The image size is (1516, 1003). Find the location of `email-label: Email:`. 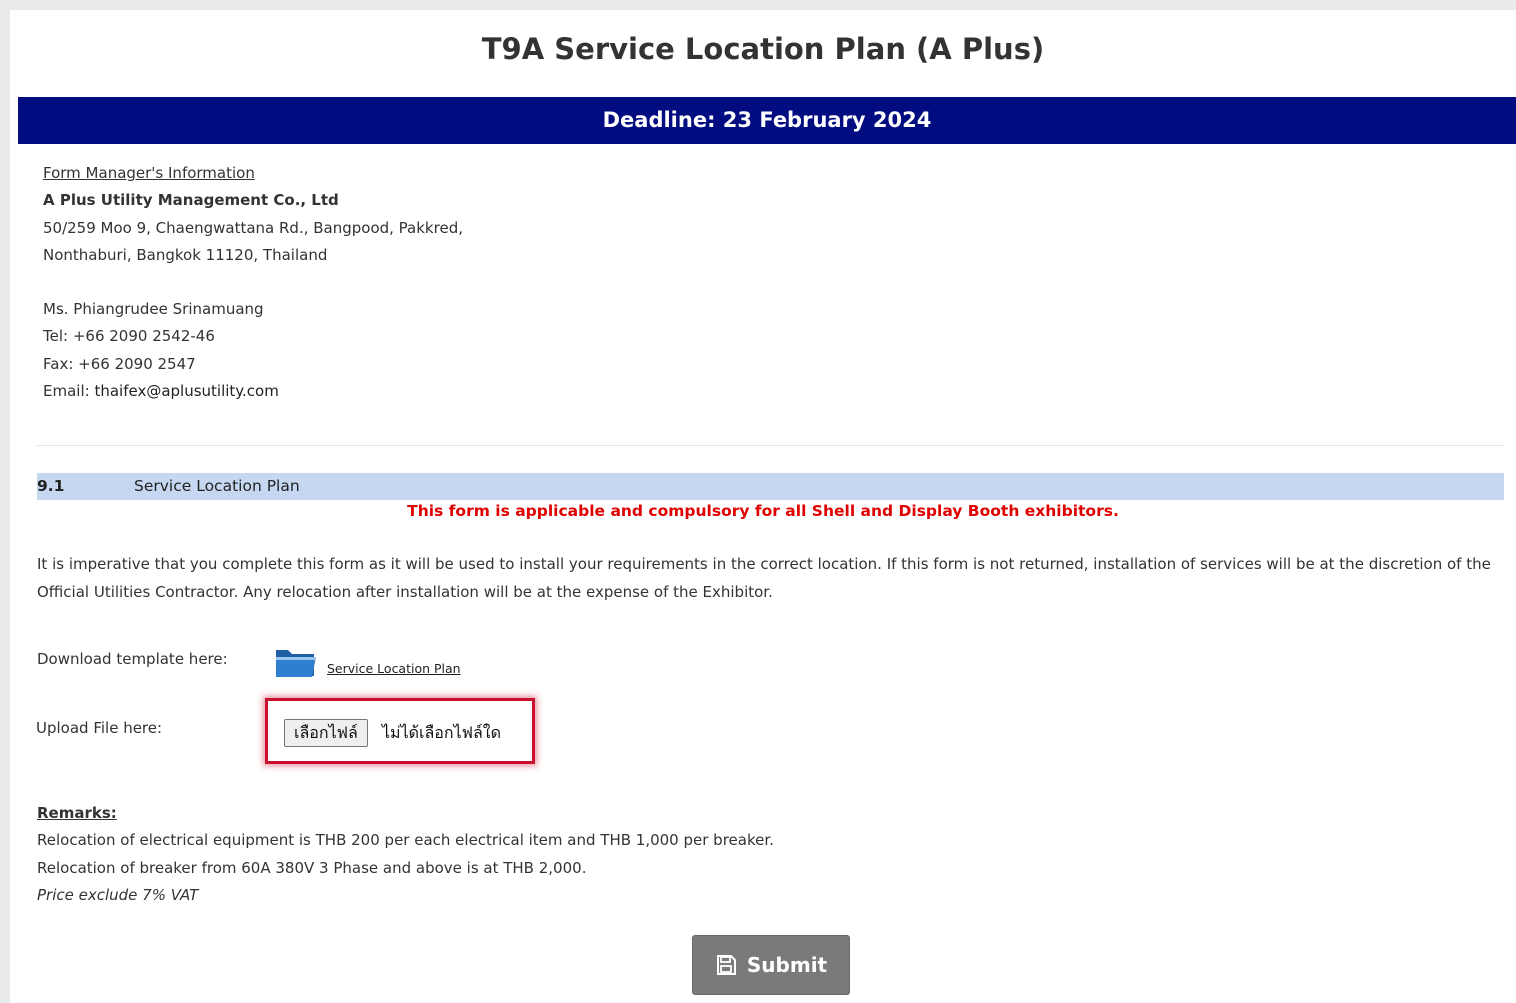

email-label: Email: is located at coordinates (69, 391).